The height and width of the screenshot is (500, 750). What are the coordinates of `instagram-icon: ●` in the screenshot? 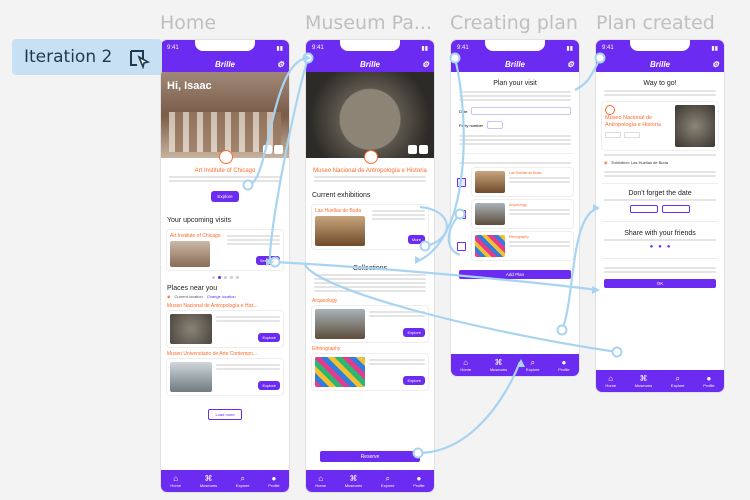 It's located at (669, 247).